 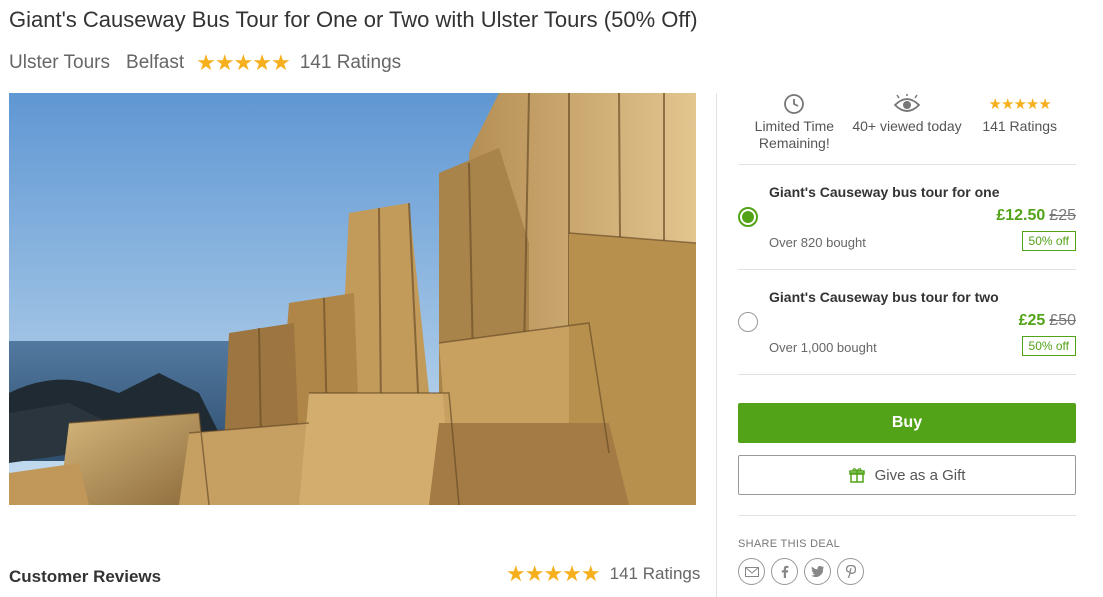 What do you see at coordinates (850, 571) in the screenshot?
I see `pinterest-icon` at bounding box center [850, 571].